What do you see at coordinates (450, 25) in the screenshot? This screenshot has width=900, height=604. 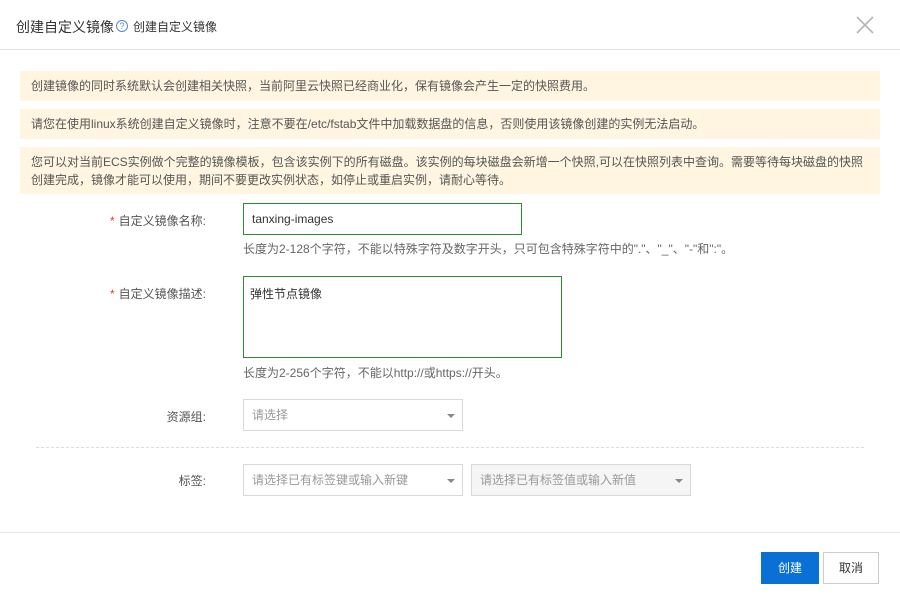 I see `dialog-header: 创建自定义镜像 ? 创建自定义镜像` at bounding box center [450, 25].